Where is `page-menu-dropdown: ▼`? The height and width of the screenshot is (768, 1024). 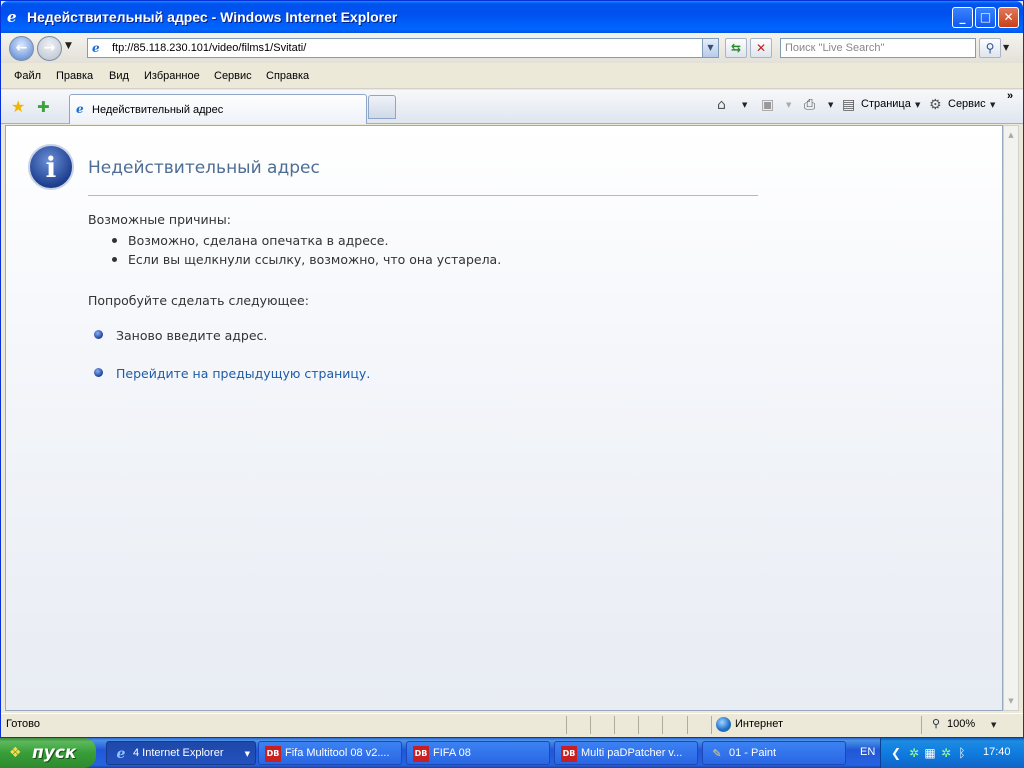 page-menu-dropdown: ▼ is located at coordinates (917, 105).